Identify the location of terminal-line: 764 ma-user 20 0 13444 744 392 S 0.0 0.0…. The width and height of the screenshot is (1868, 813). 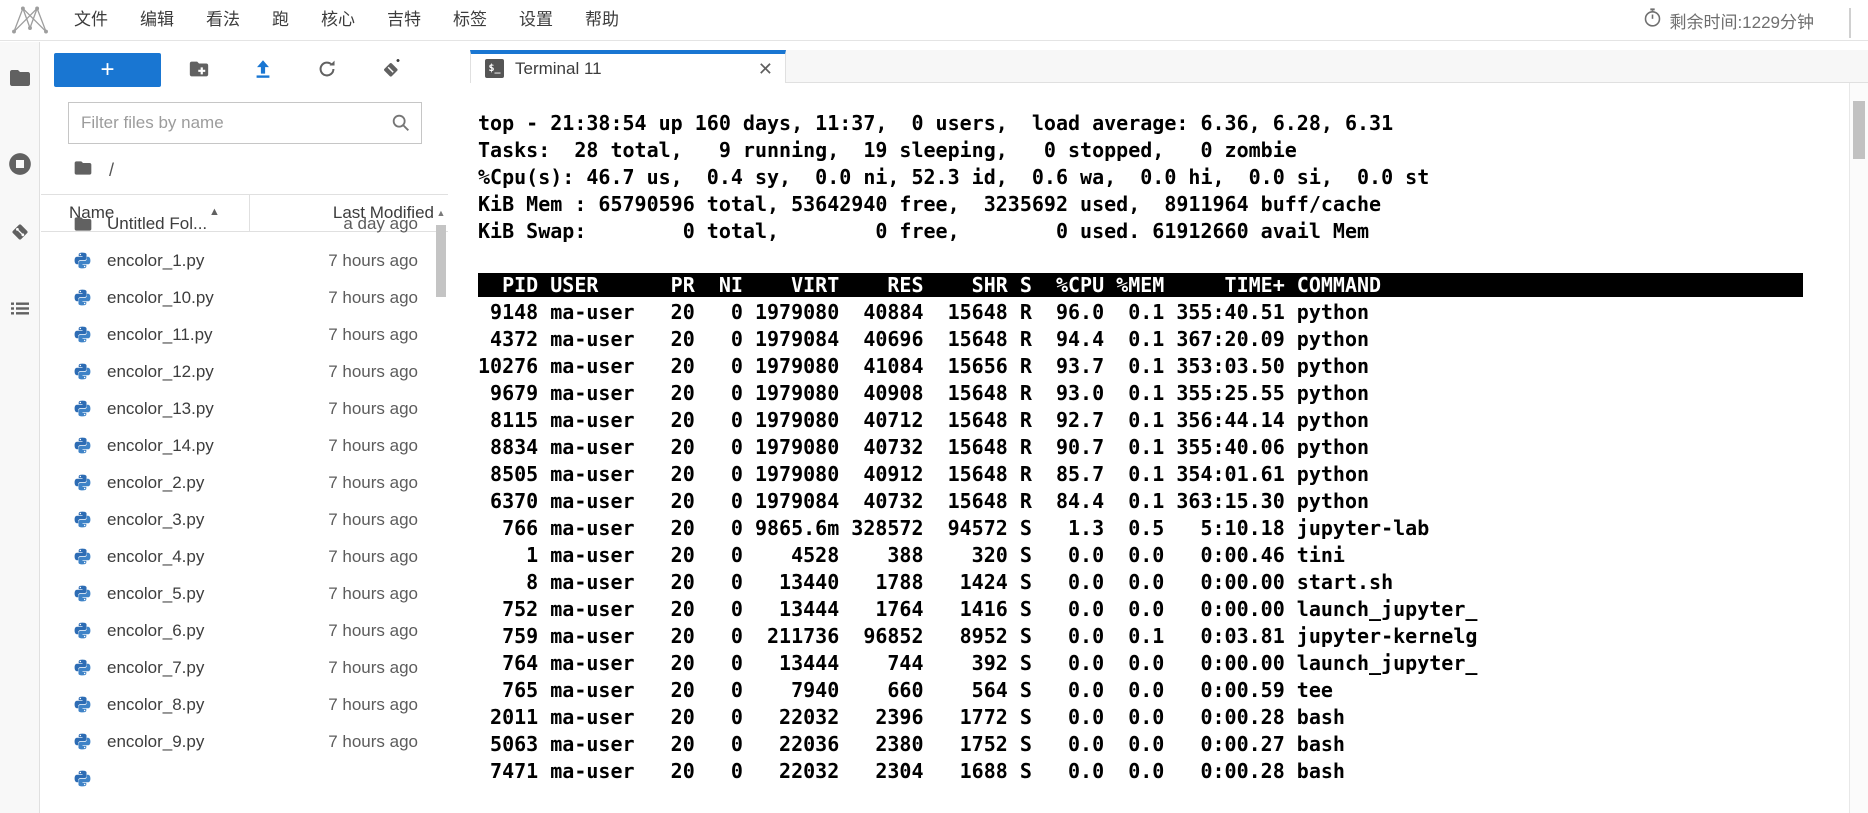
(978, 663).